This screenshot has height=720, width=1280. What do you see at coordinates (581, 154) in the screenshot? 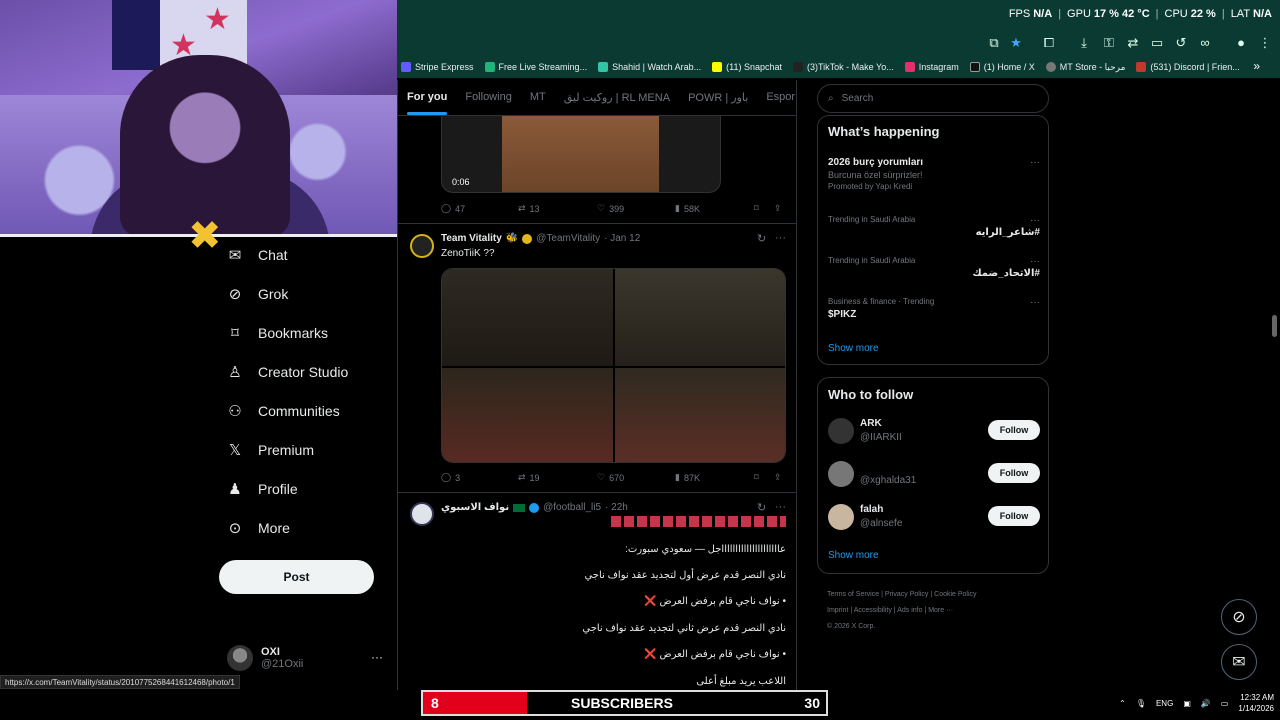
I see `video-media: 0:06` at bounding box center [581, 154].